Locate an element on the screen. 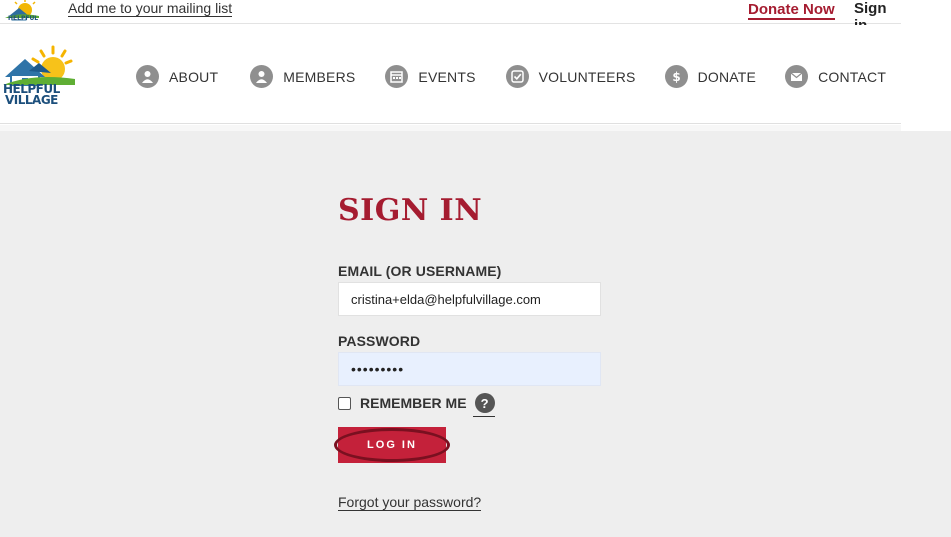 This screenshot has width=951, height=537. help-icon: ? is located at coordinates (483, 405).